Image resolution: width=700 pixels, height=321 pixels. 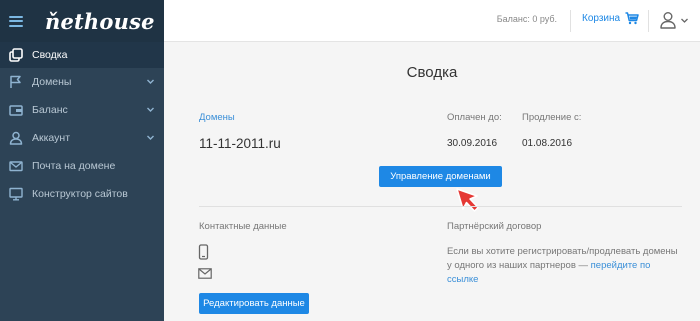 I want to click on sidebar-item-domain-mail: Почта на домене, so click(x=82, y=166).